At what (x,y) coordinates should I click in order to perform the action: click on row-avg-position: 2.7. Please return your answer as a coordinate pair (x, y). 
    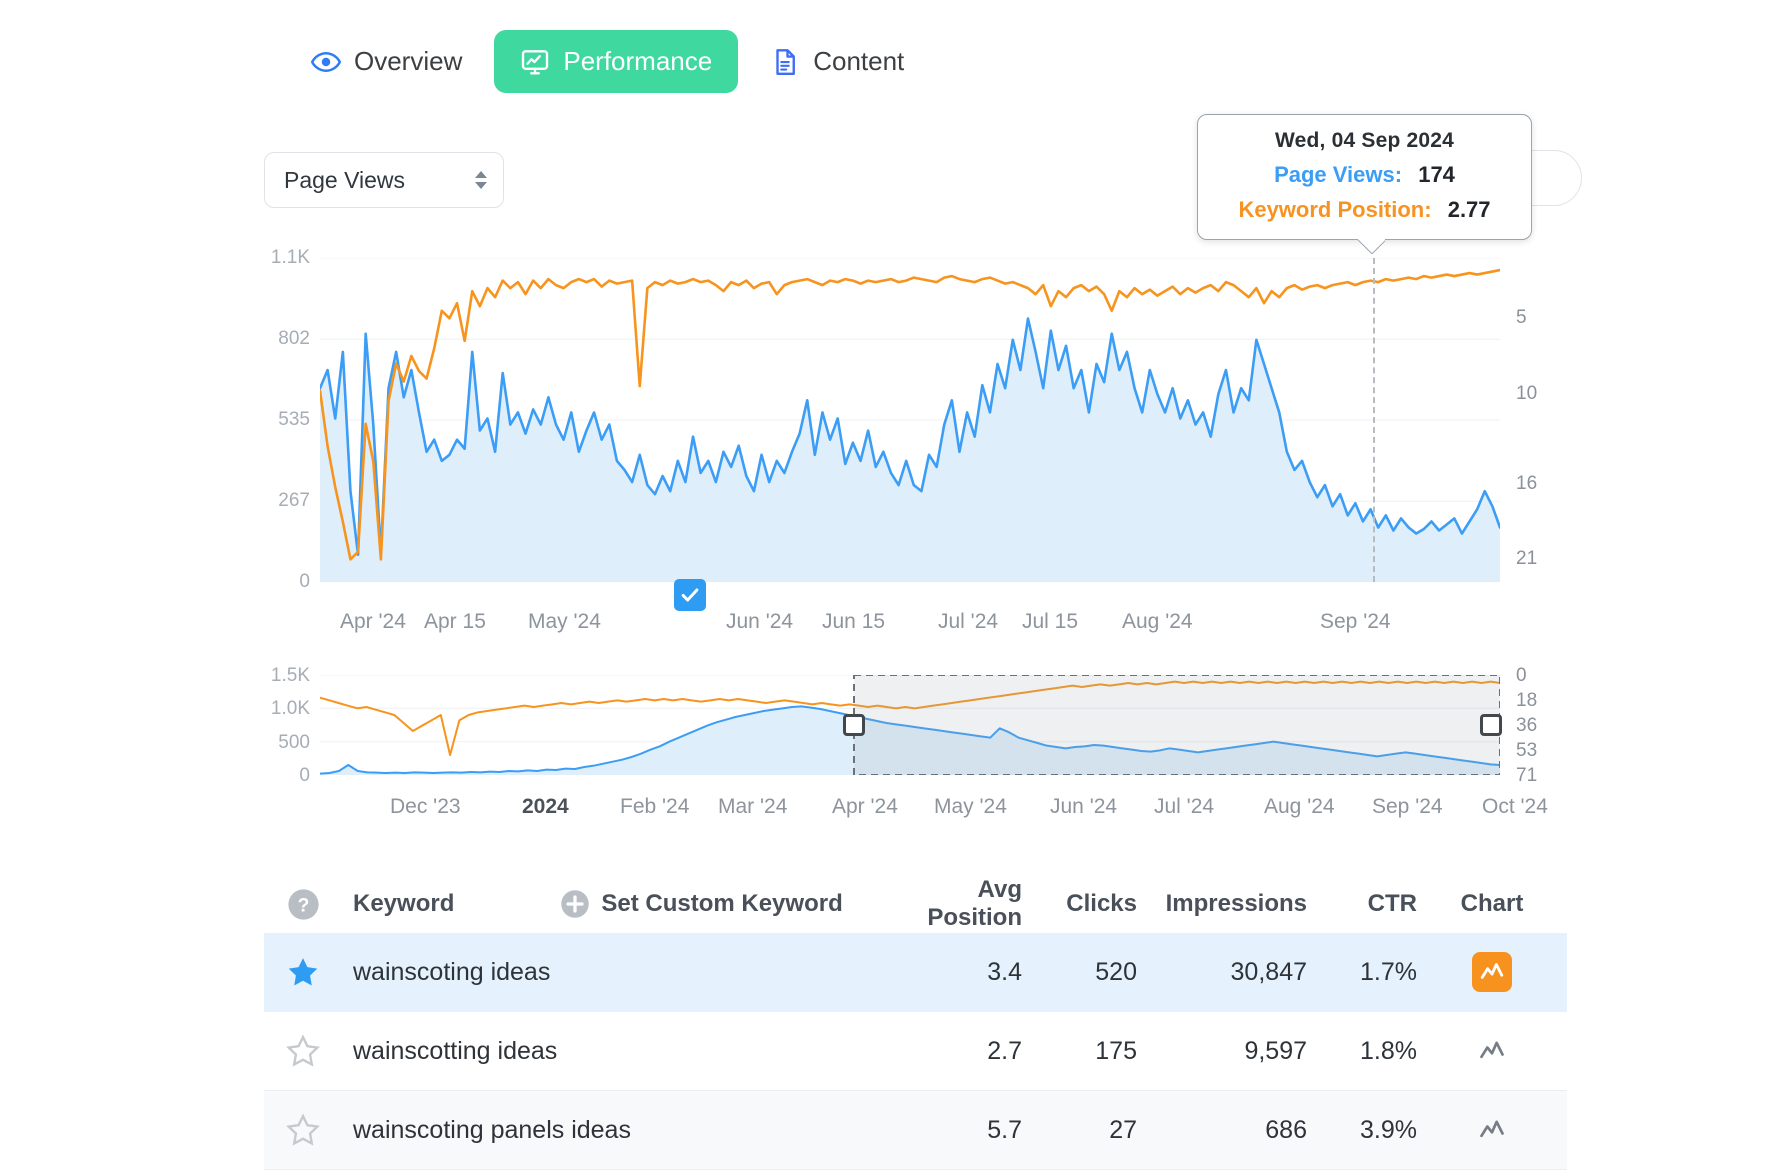
    Looking at the image, I should click on (1004, 1050).